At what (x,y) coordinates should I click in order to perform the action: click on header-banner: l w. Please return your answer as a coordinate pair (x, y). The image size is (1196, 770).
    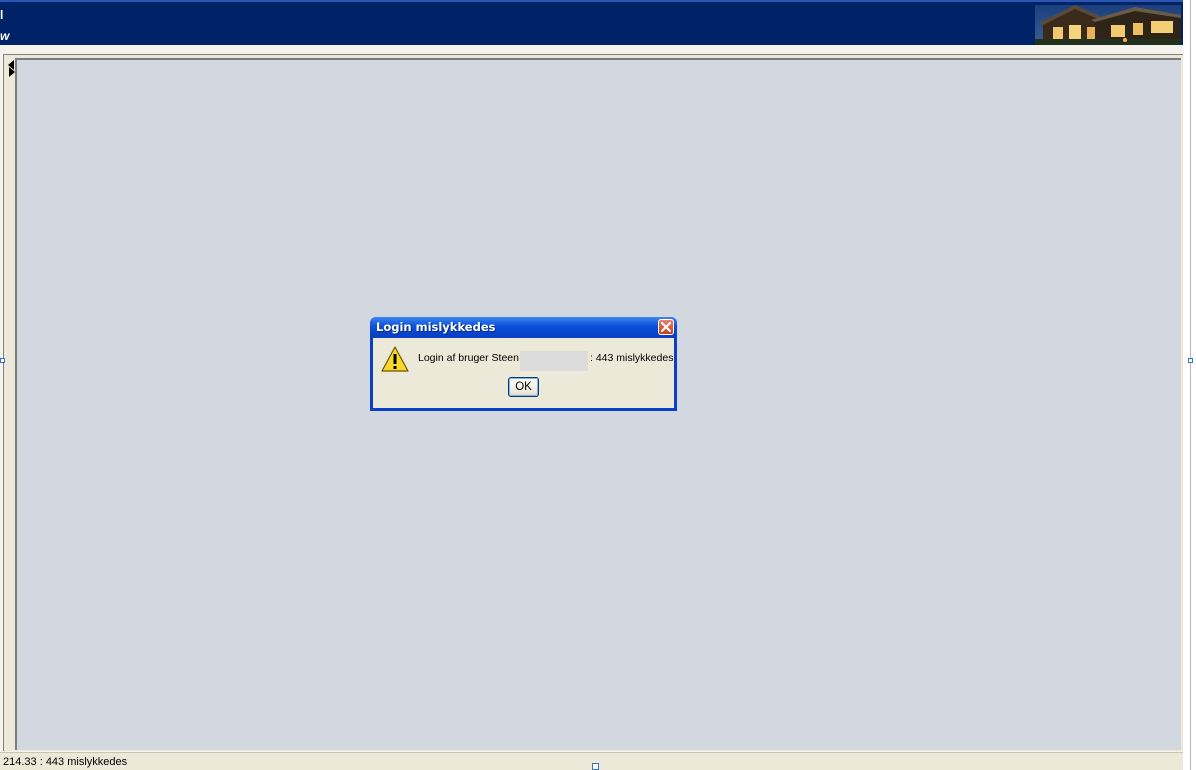
    Looking at the image, I should click on (591, 22).